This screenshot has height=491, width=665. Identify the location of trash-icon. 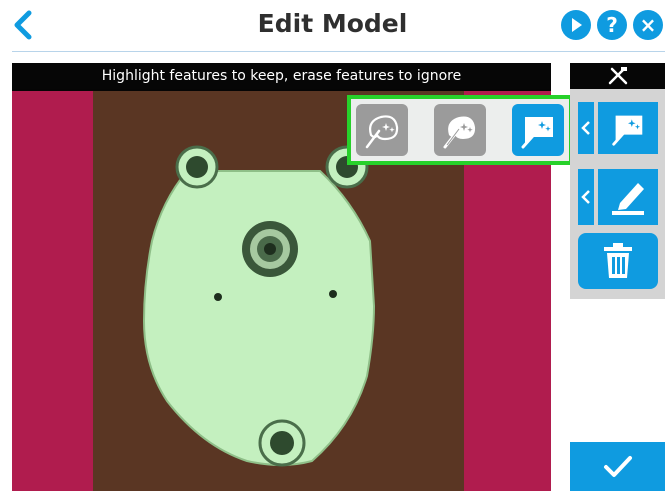
(618, 260).